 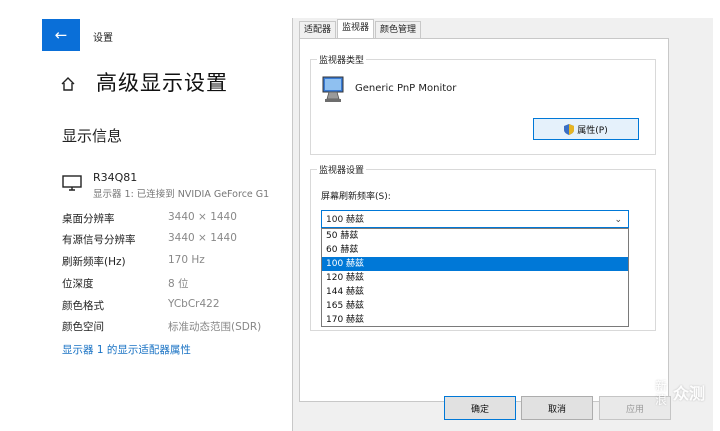 I want to click on refresh-rate-option: 170 赫兹, so click(x=475, y=320).